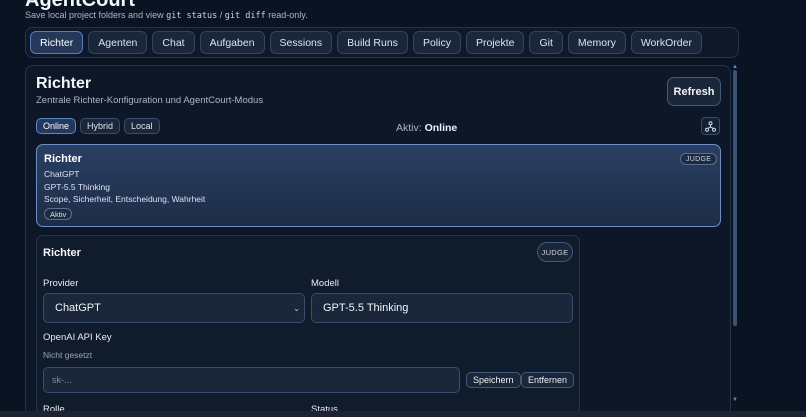 Image resolution: width=806 pixels, height=417 pixels. What do you see at coordinates (58, 214) in the screenshot?
I see `judge-card-status-badge: Aktiv` at bounding box center [58, 214].